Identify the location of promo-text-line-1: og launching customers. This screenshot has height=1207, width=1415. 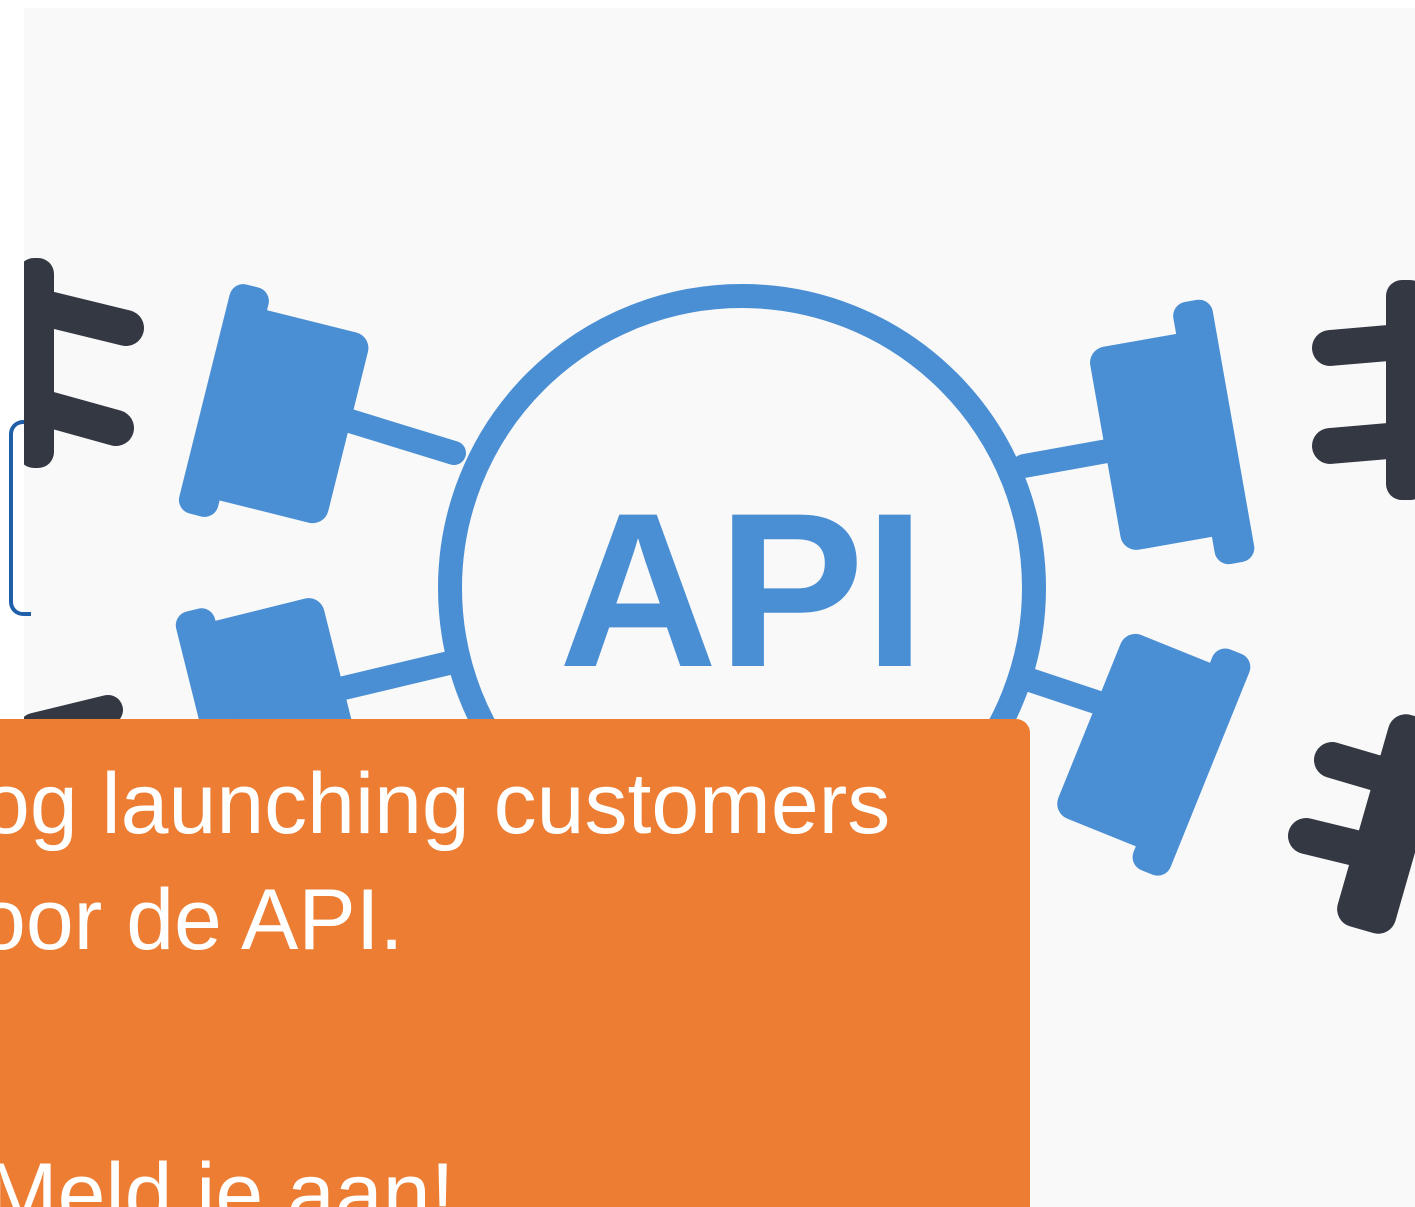
(445, 804).